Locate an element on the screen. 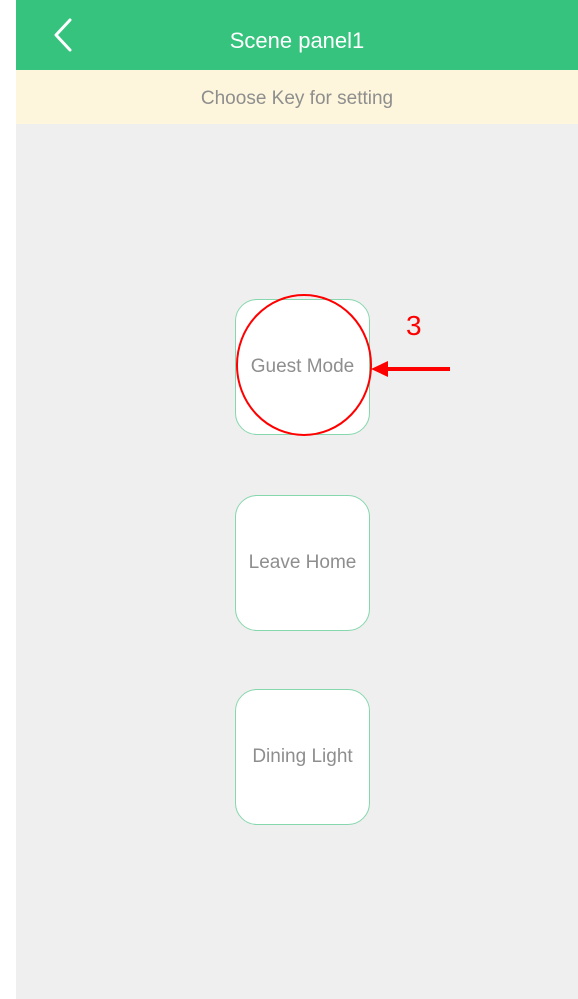 The height and width of the screenshot is (999, 578). key-label: Dining Light is located at coordinates (302, 756).